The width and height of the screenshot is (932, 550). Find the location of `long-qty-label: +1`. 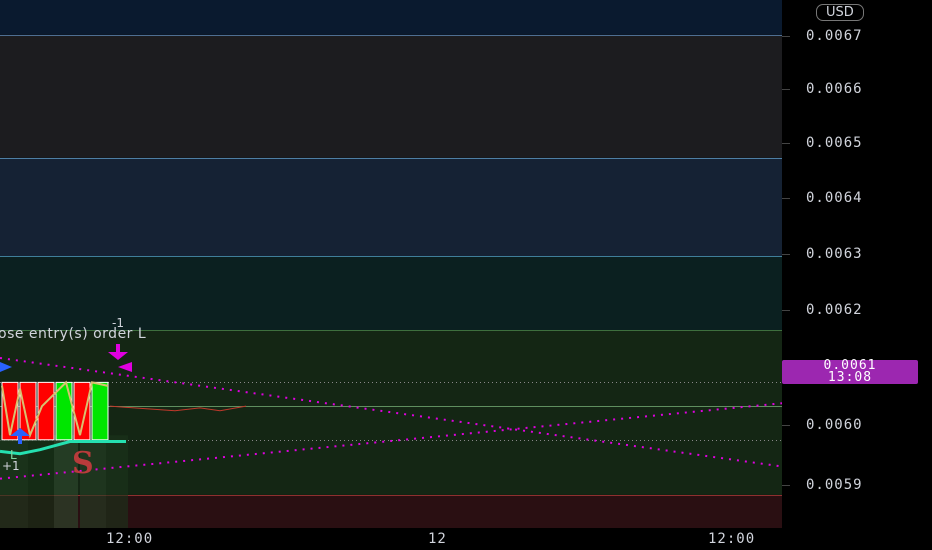

long-qty-label: +1 is located at coordinates (11, 466).